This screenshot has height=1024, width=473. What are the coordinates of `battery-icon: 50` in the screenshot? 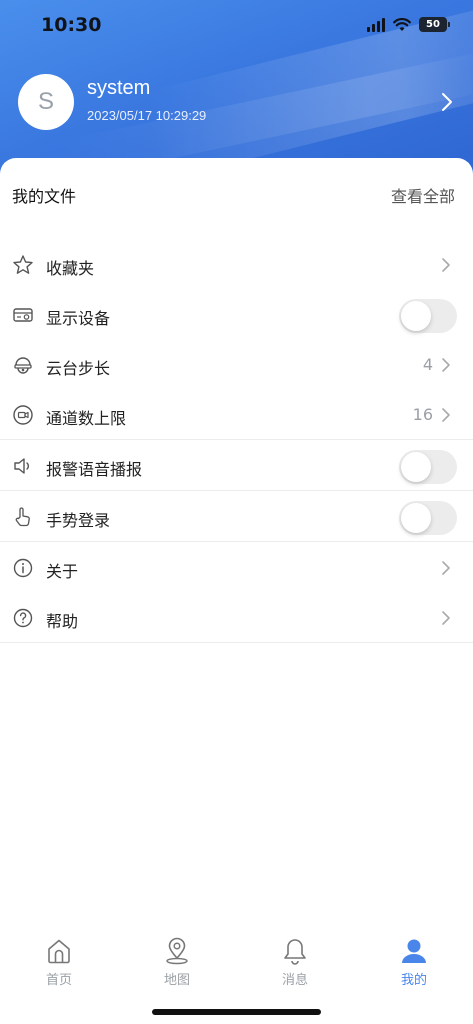 It's located at (434, 24).